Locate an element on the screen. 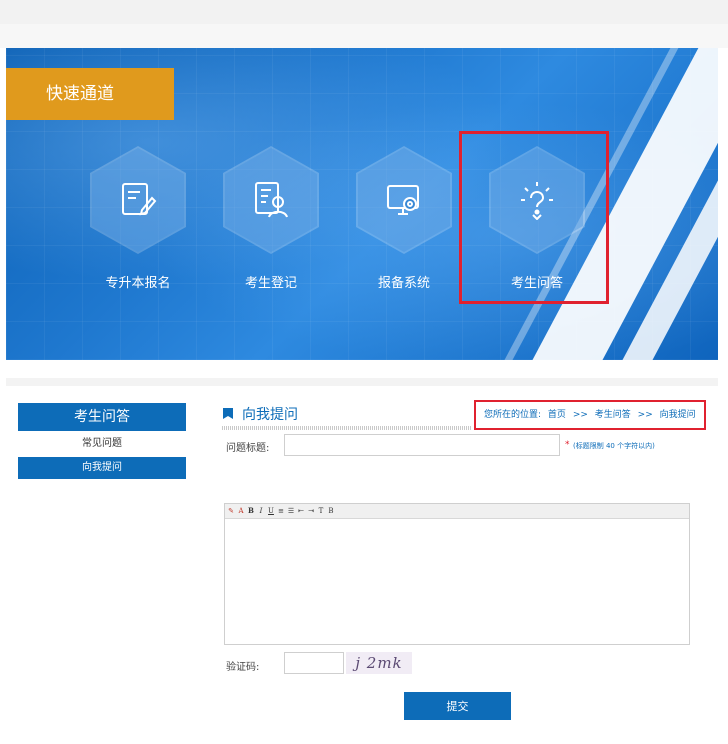  rich-text-editor: ✎ A B I U ≡ ☰ ⇤ ⇥ T B is located at coordinates (457, 574).